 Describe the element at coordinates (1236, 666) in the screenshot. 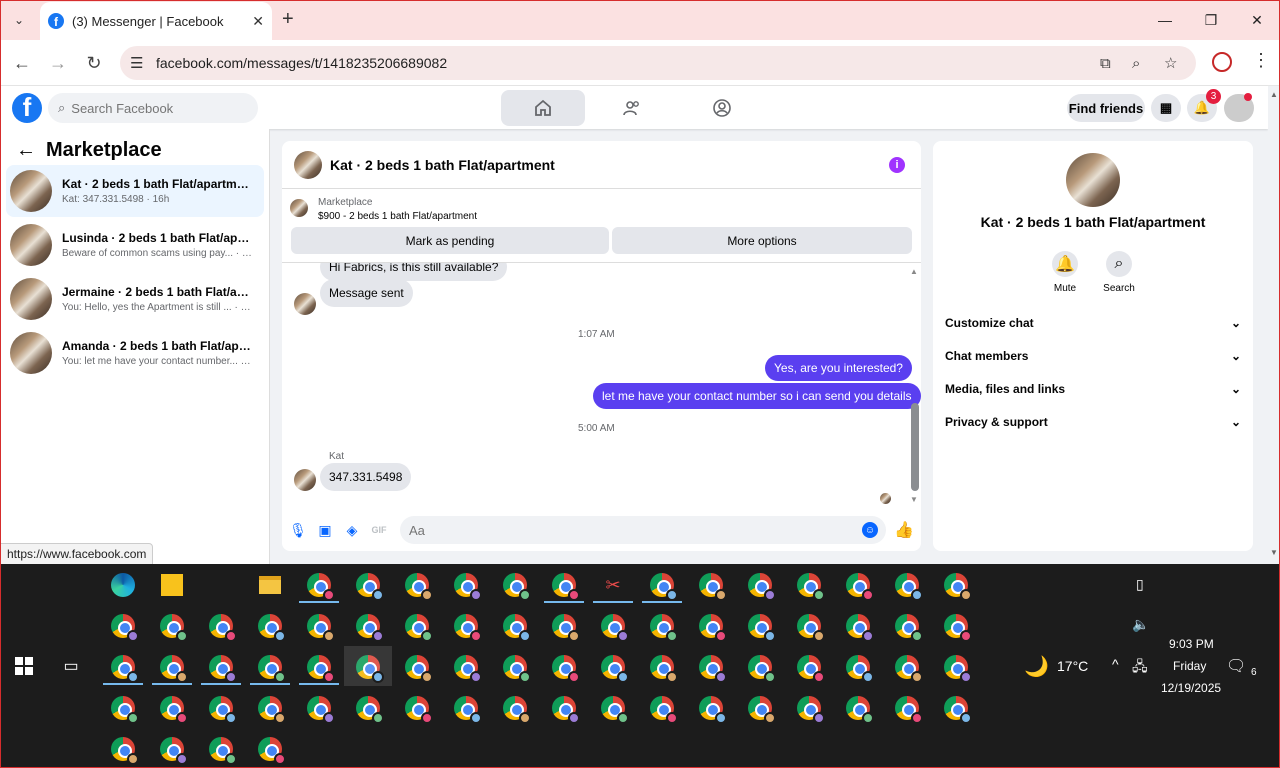

I see `notification-center-icon: 🗨` at that location.